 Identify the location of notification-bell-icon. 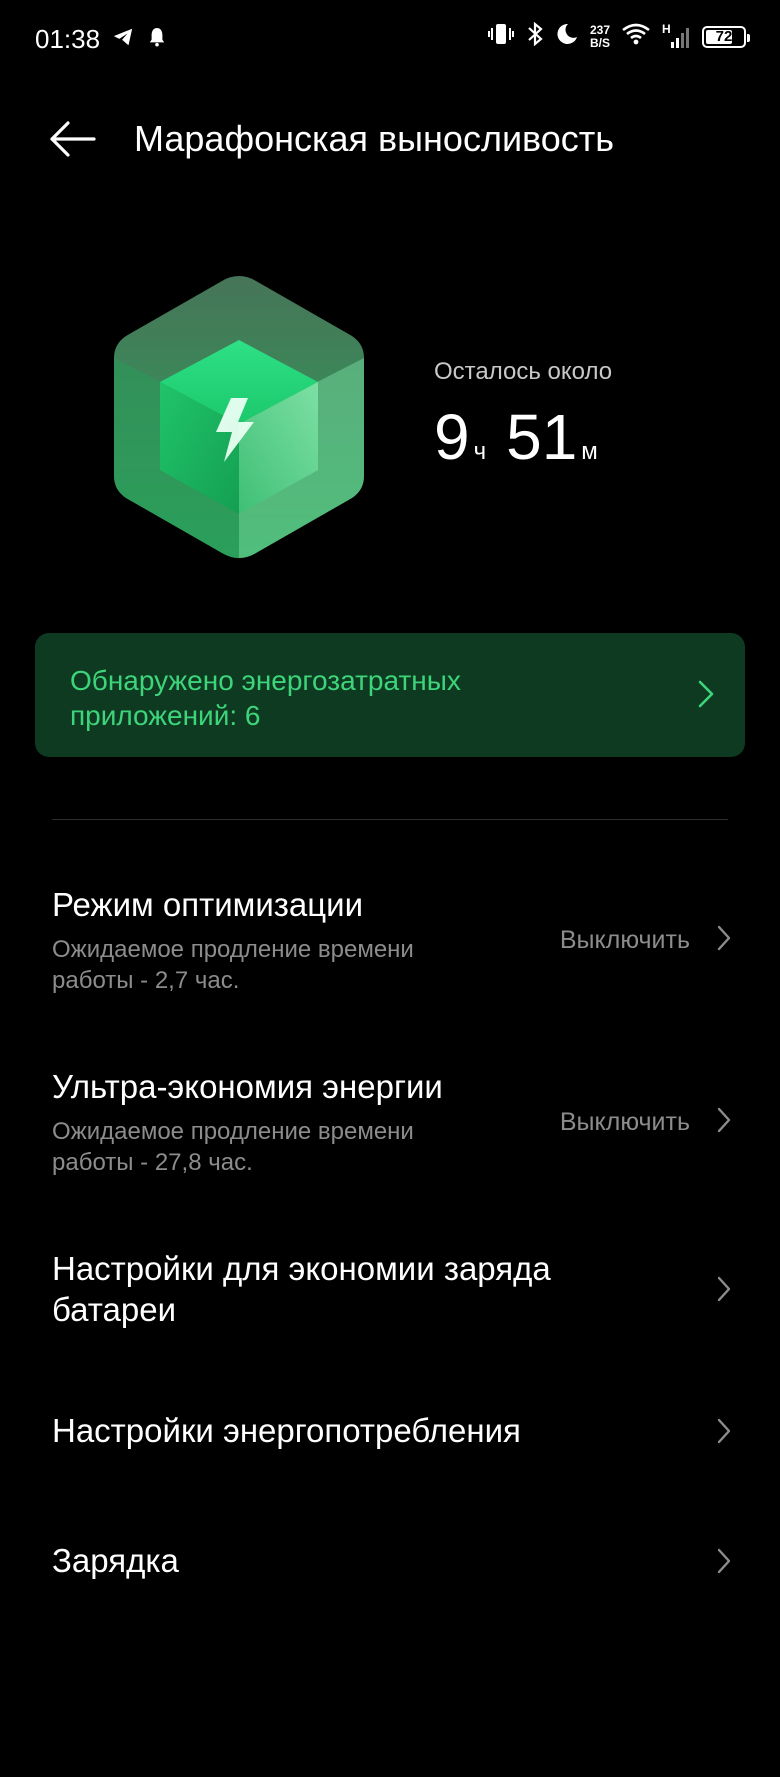
(157, 39).